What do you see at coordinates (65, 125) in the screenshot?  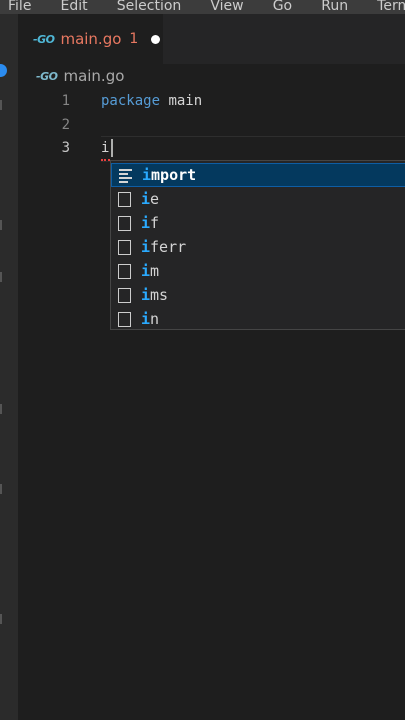 I see `line-number: 2` at bounding box center [65, 125].